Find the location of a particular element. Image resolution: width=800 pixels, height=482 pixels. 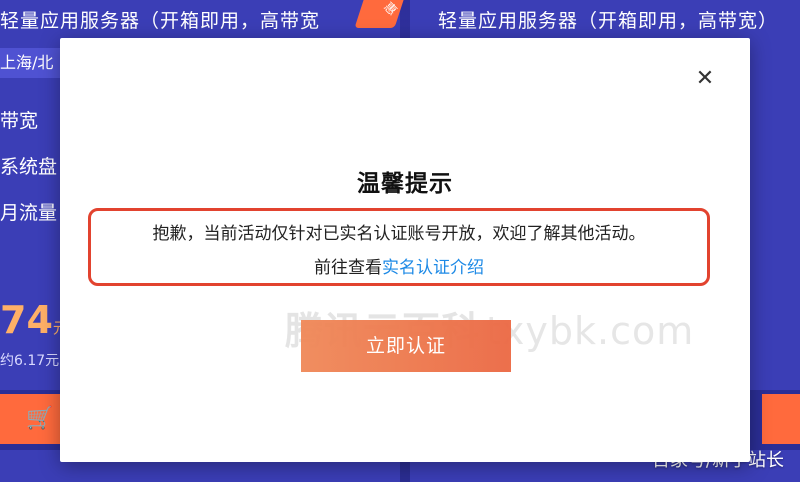

price-number: 74 is located at coordinates (26, 320).